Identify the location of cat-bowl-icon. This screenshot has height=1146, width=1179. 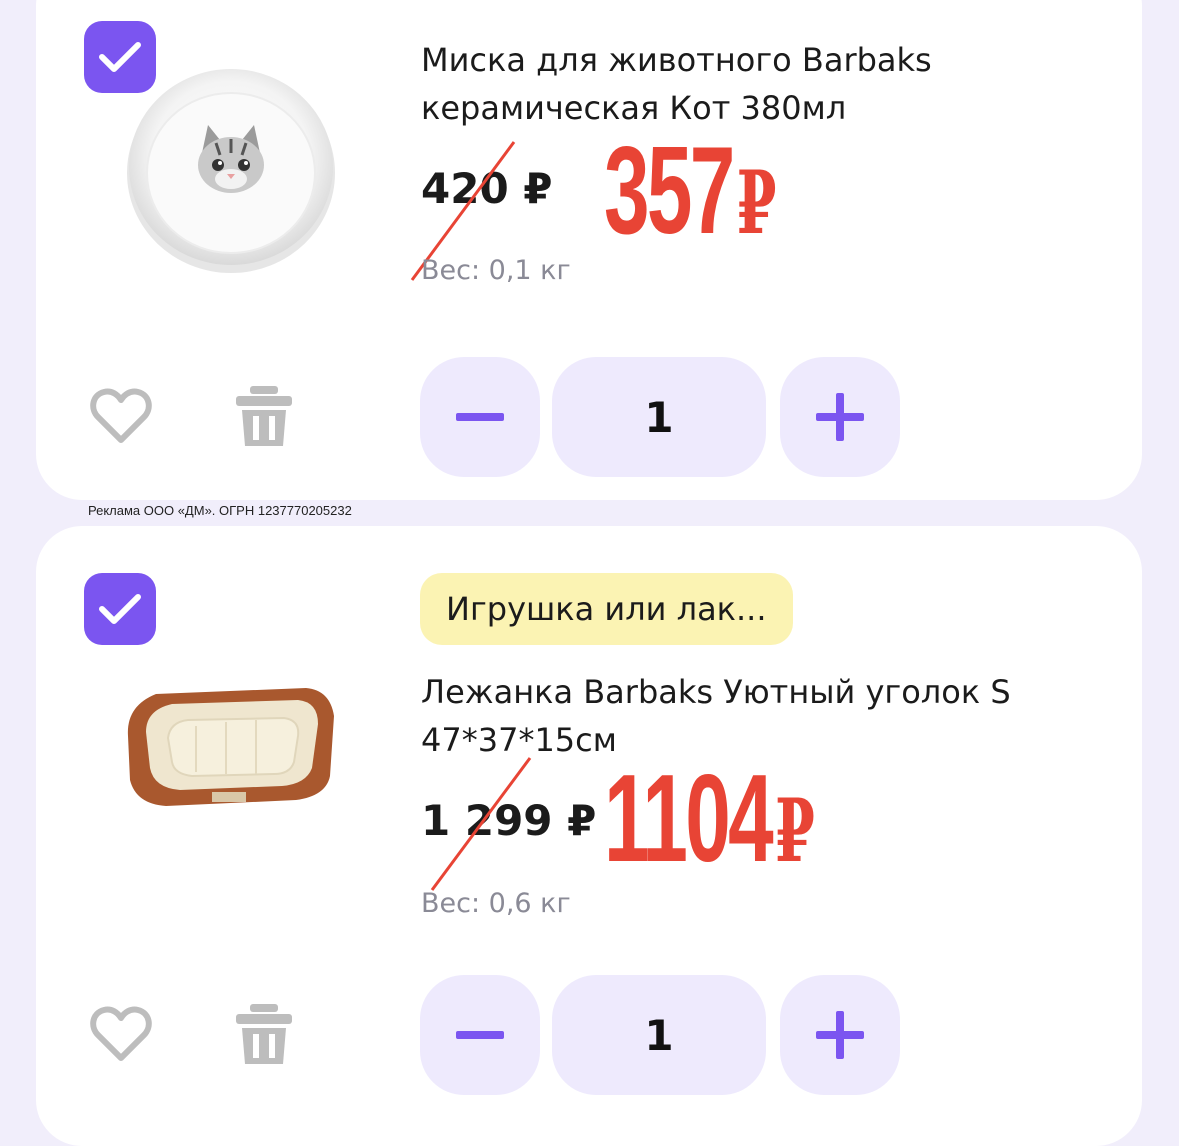
(231, 171).